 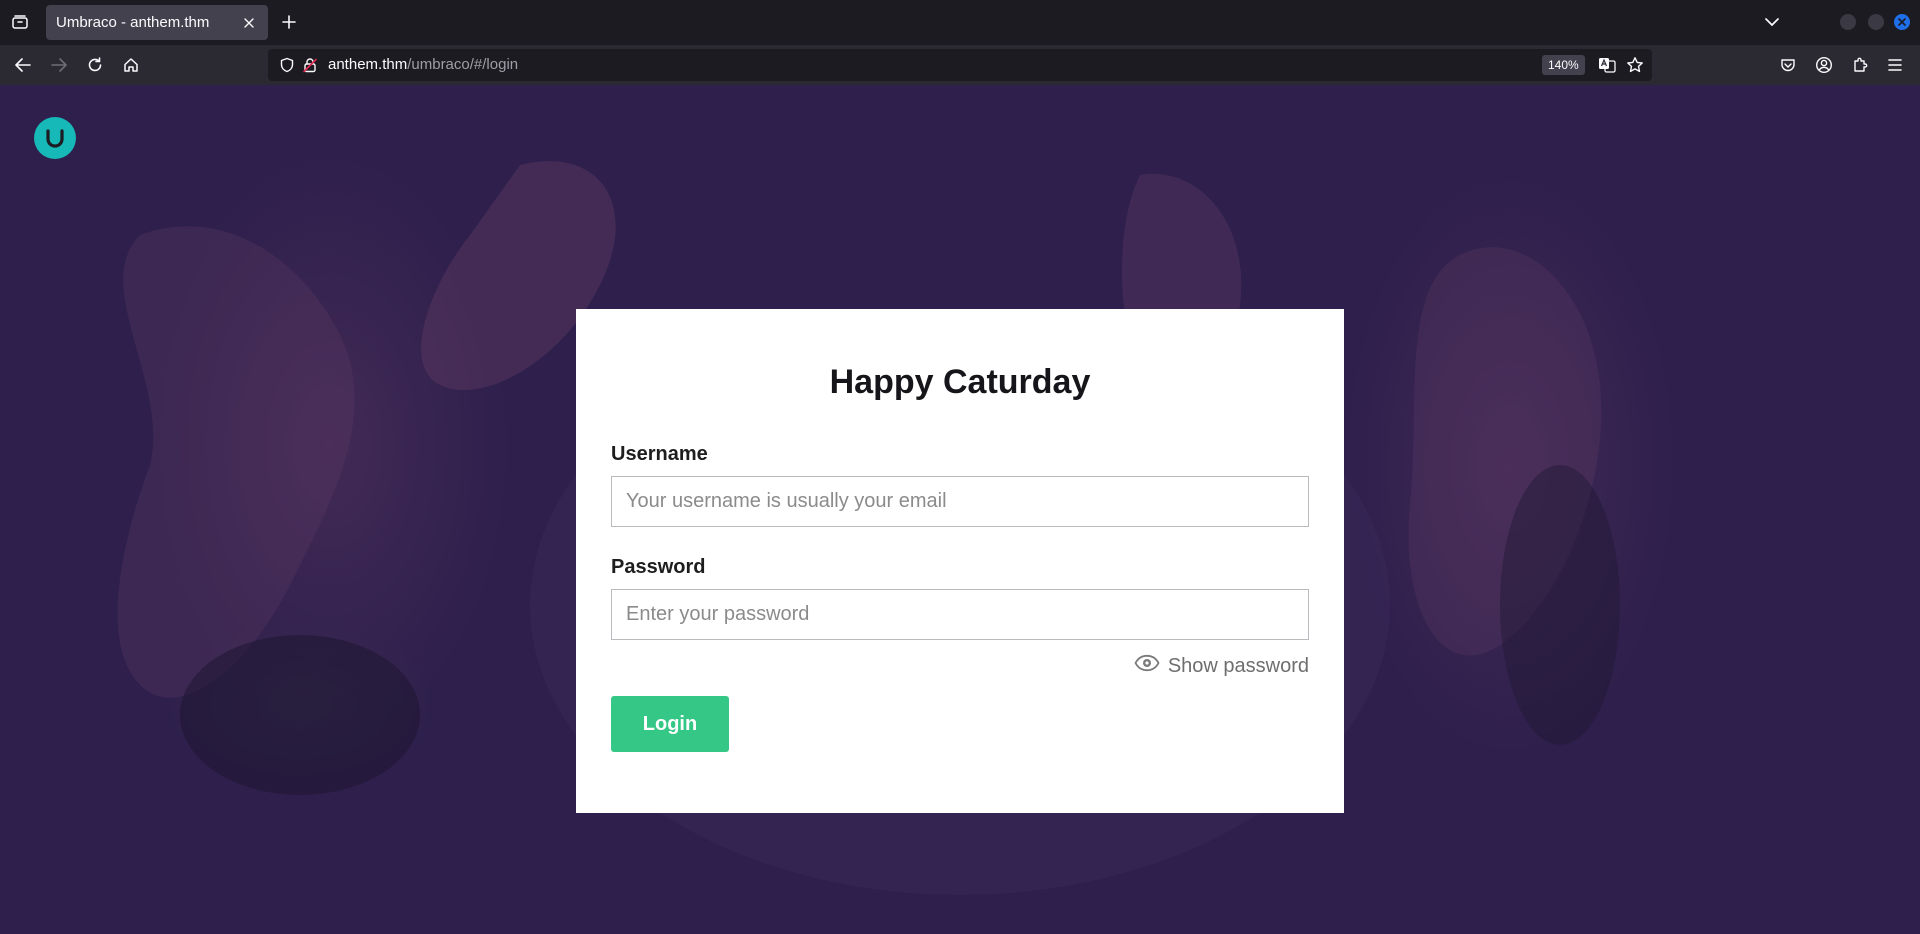 I want to click on insecure-lock-icon, so click(x=310, y=65).